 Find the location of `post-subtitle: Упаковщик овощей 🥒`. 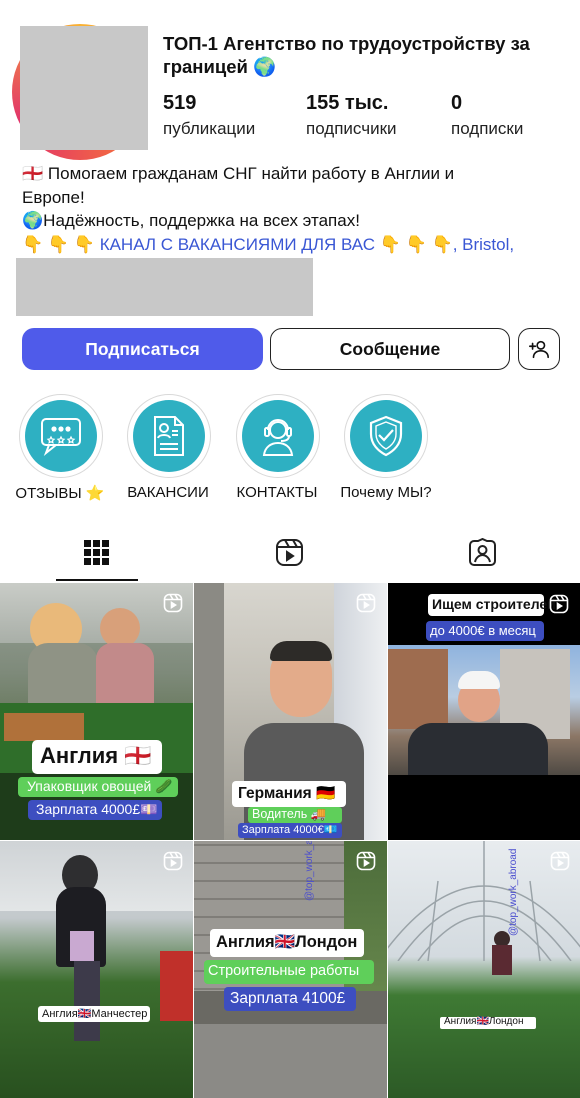

post-subtitle: Упаковщик овощей 🥒 is located at coordinates (100, 786).